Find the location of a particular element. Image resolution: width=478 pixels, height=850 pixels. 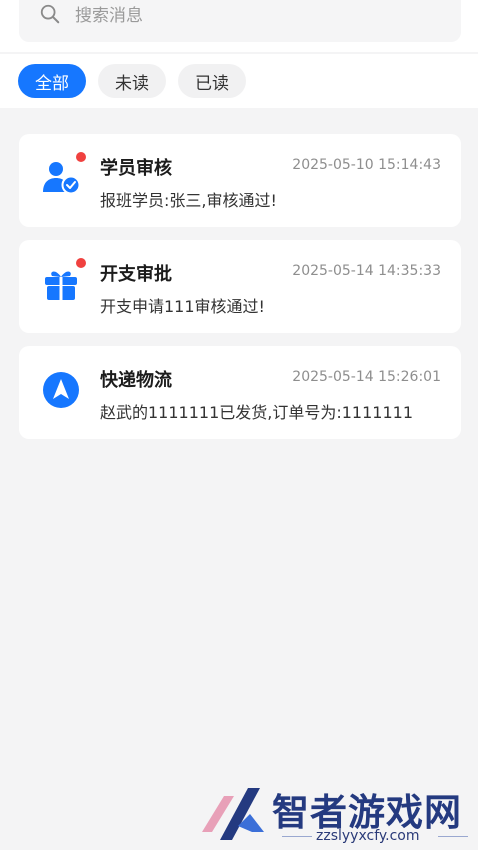

message-item-student-review: 学员审核 2025-05-10 15:14:43 报班学员:张三,审核通过! is located at coordinates (240, 180).